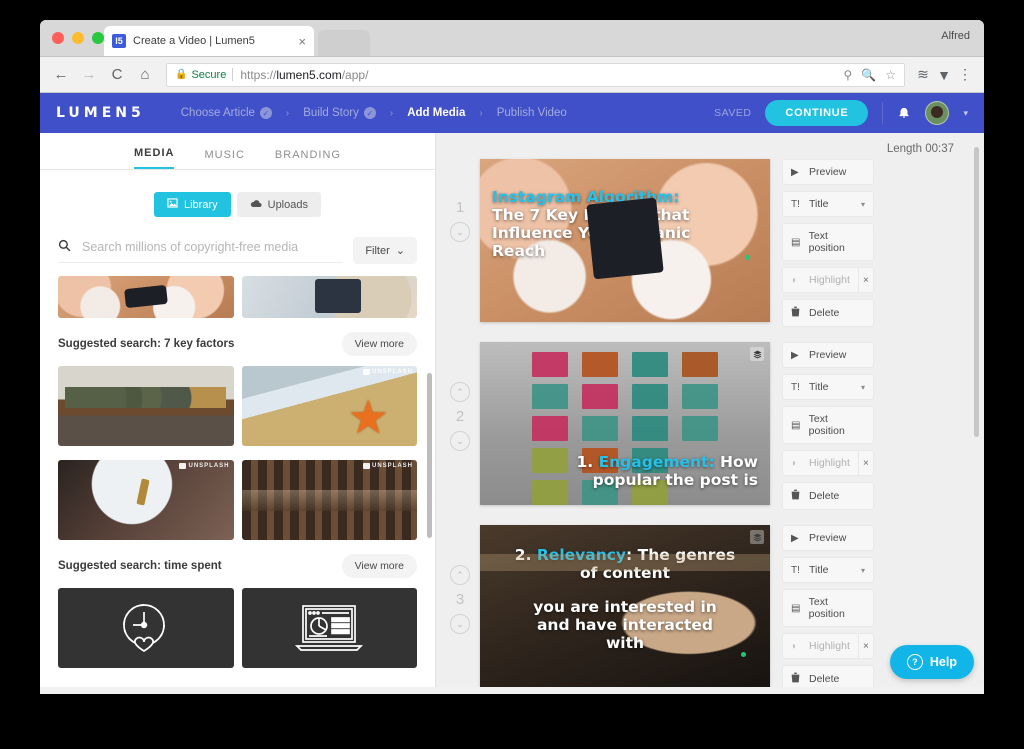 This screenshot has height=749, width=1024. I want to click on window-controls, so click(78, 38).